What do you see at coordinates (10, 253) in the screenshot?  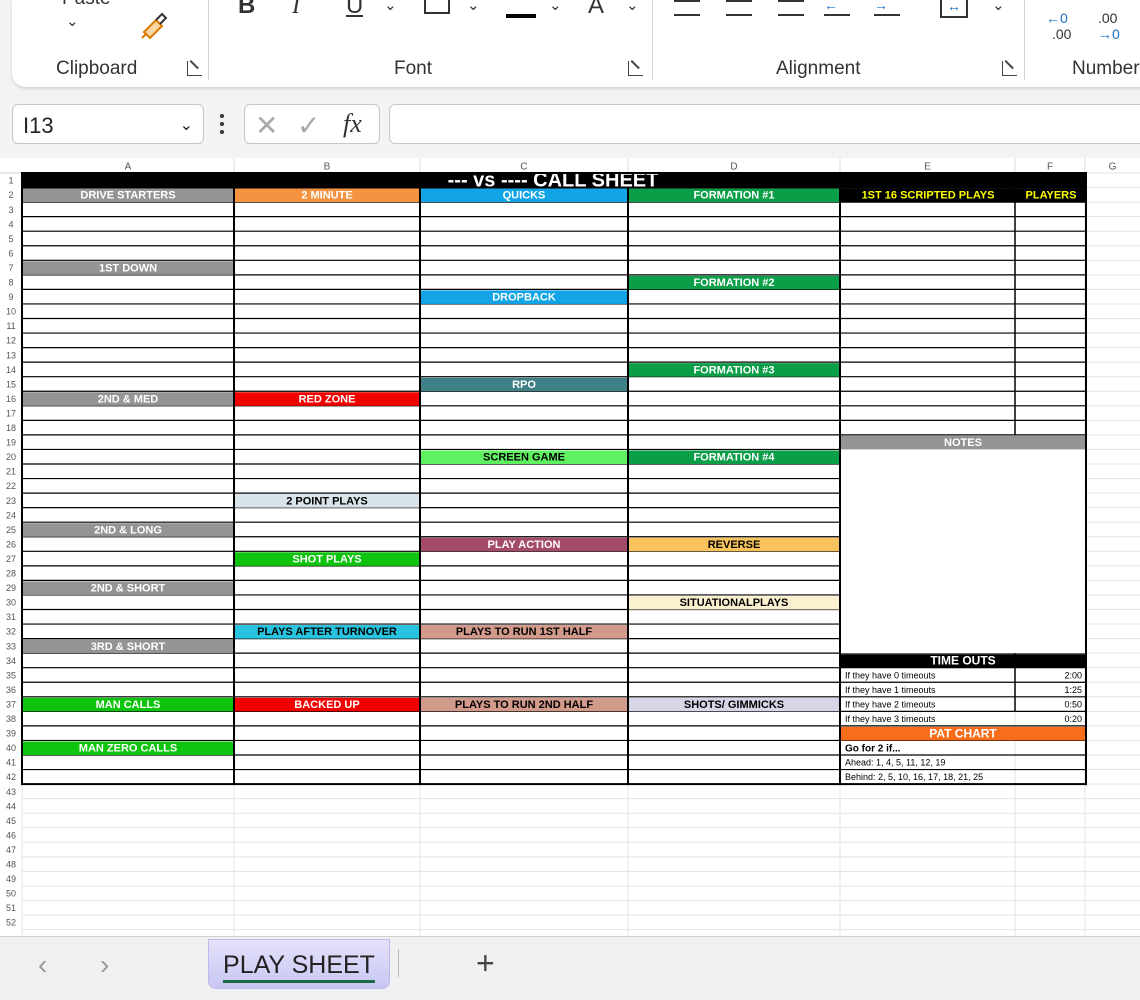 I see `row-header: 6` at bounding box center [10, 253].